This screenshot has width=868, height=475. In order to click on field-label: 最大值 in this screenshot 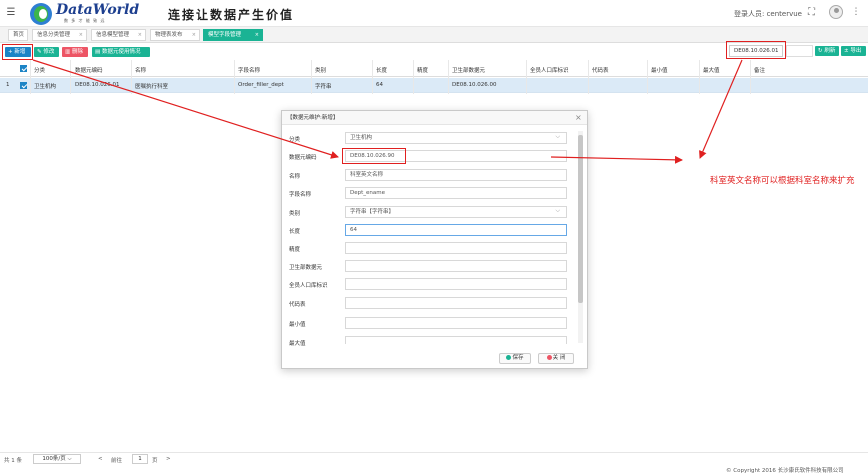, I will do `click(297, 344)`.